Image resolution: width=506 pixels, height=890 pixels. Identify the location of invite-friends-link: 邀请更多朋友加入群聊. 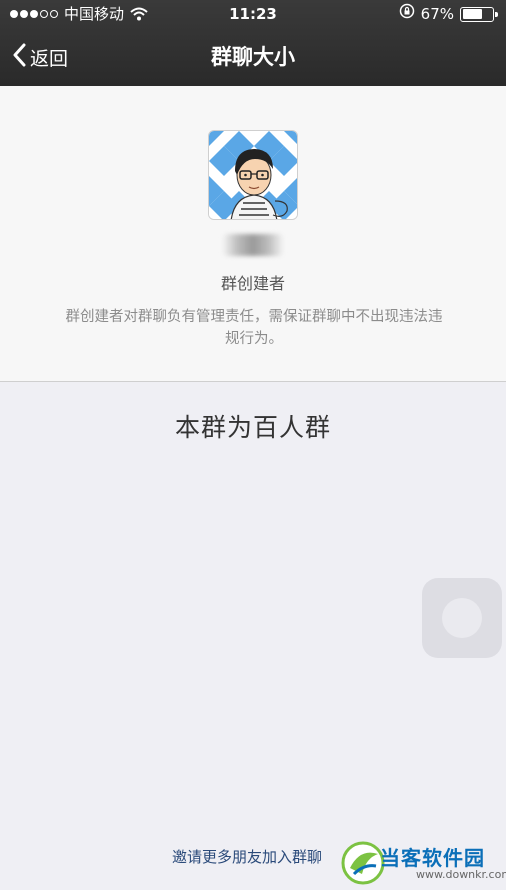
(247, 856).